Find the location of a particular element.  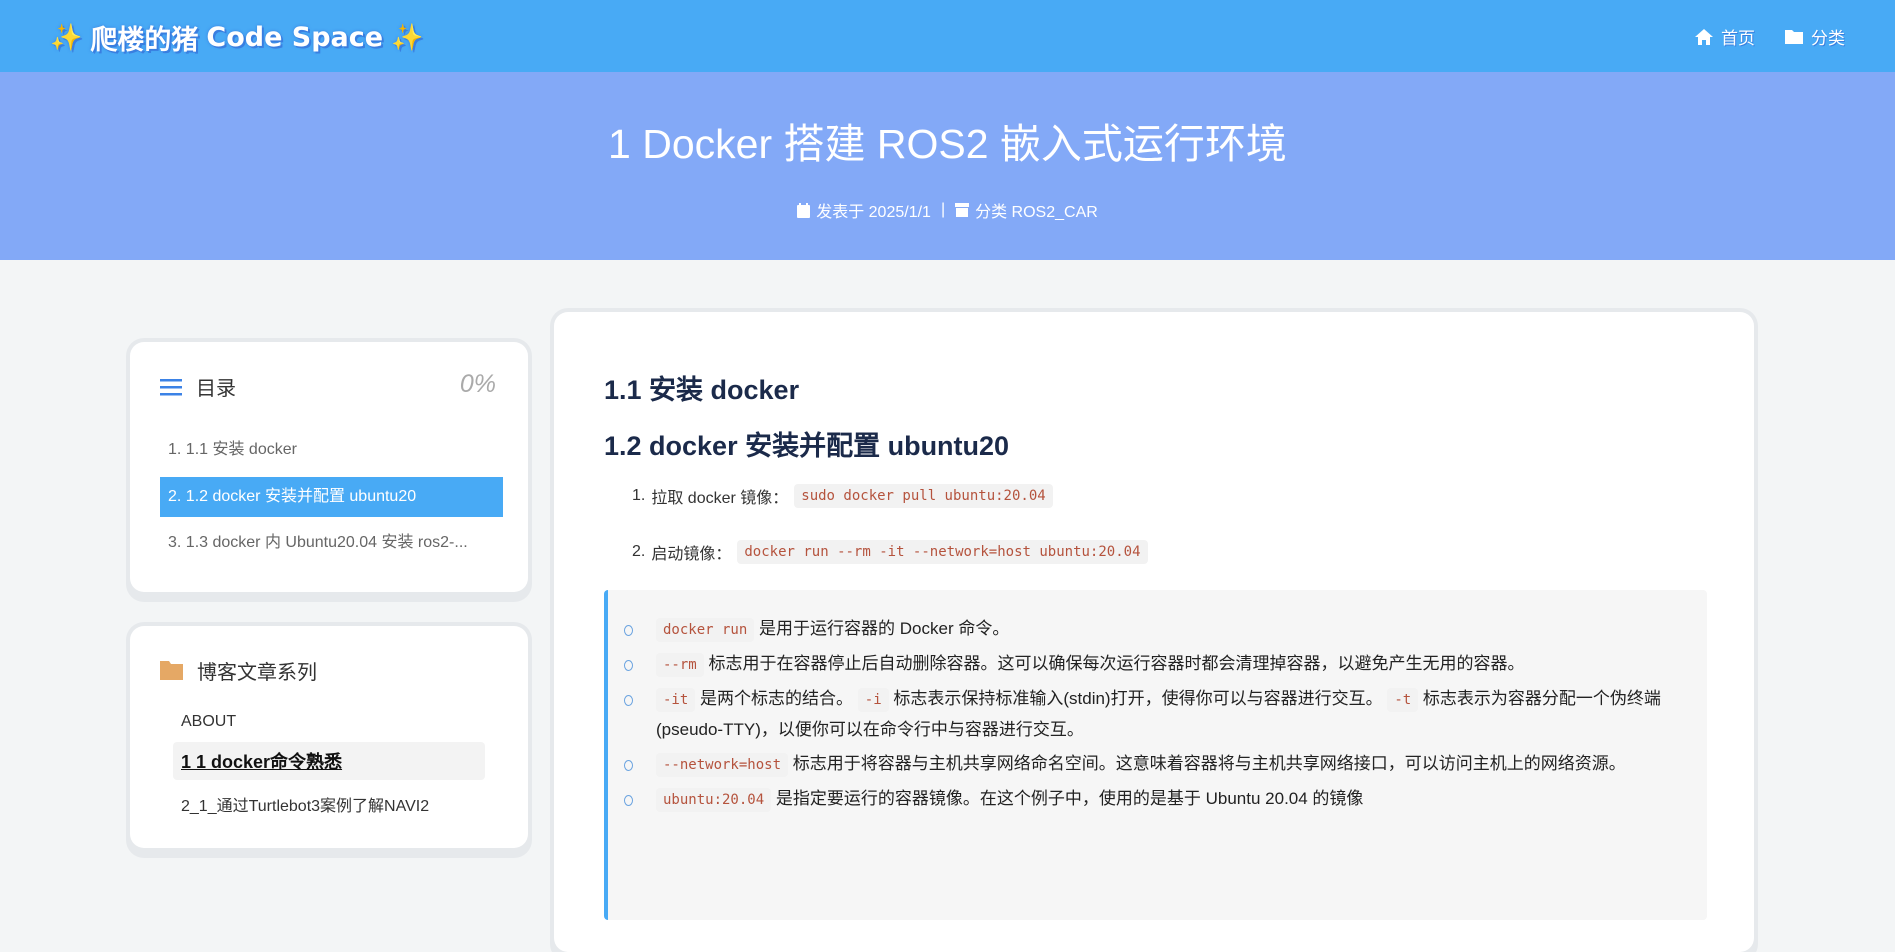

bullet-text: 是两个标志的结合。 is located at coordinates (777, 698).